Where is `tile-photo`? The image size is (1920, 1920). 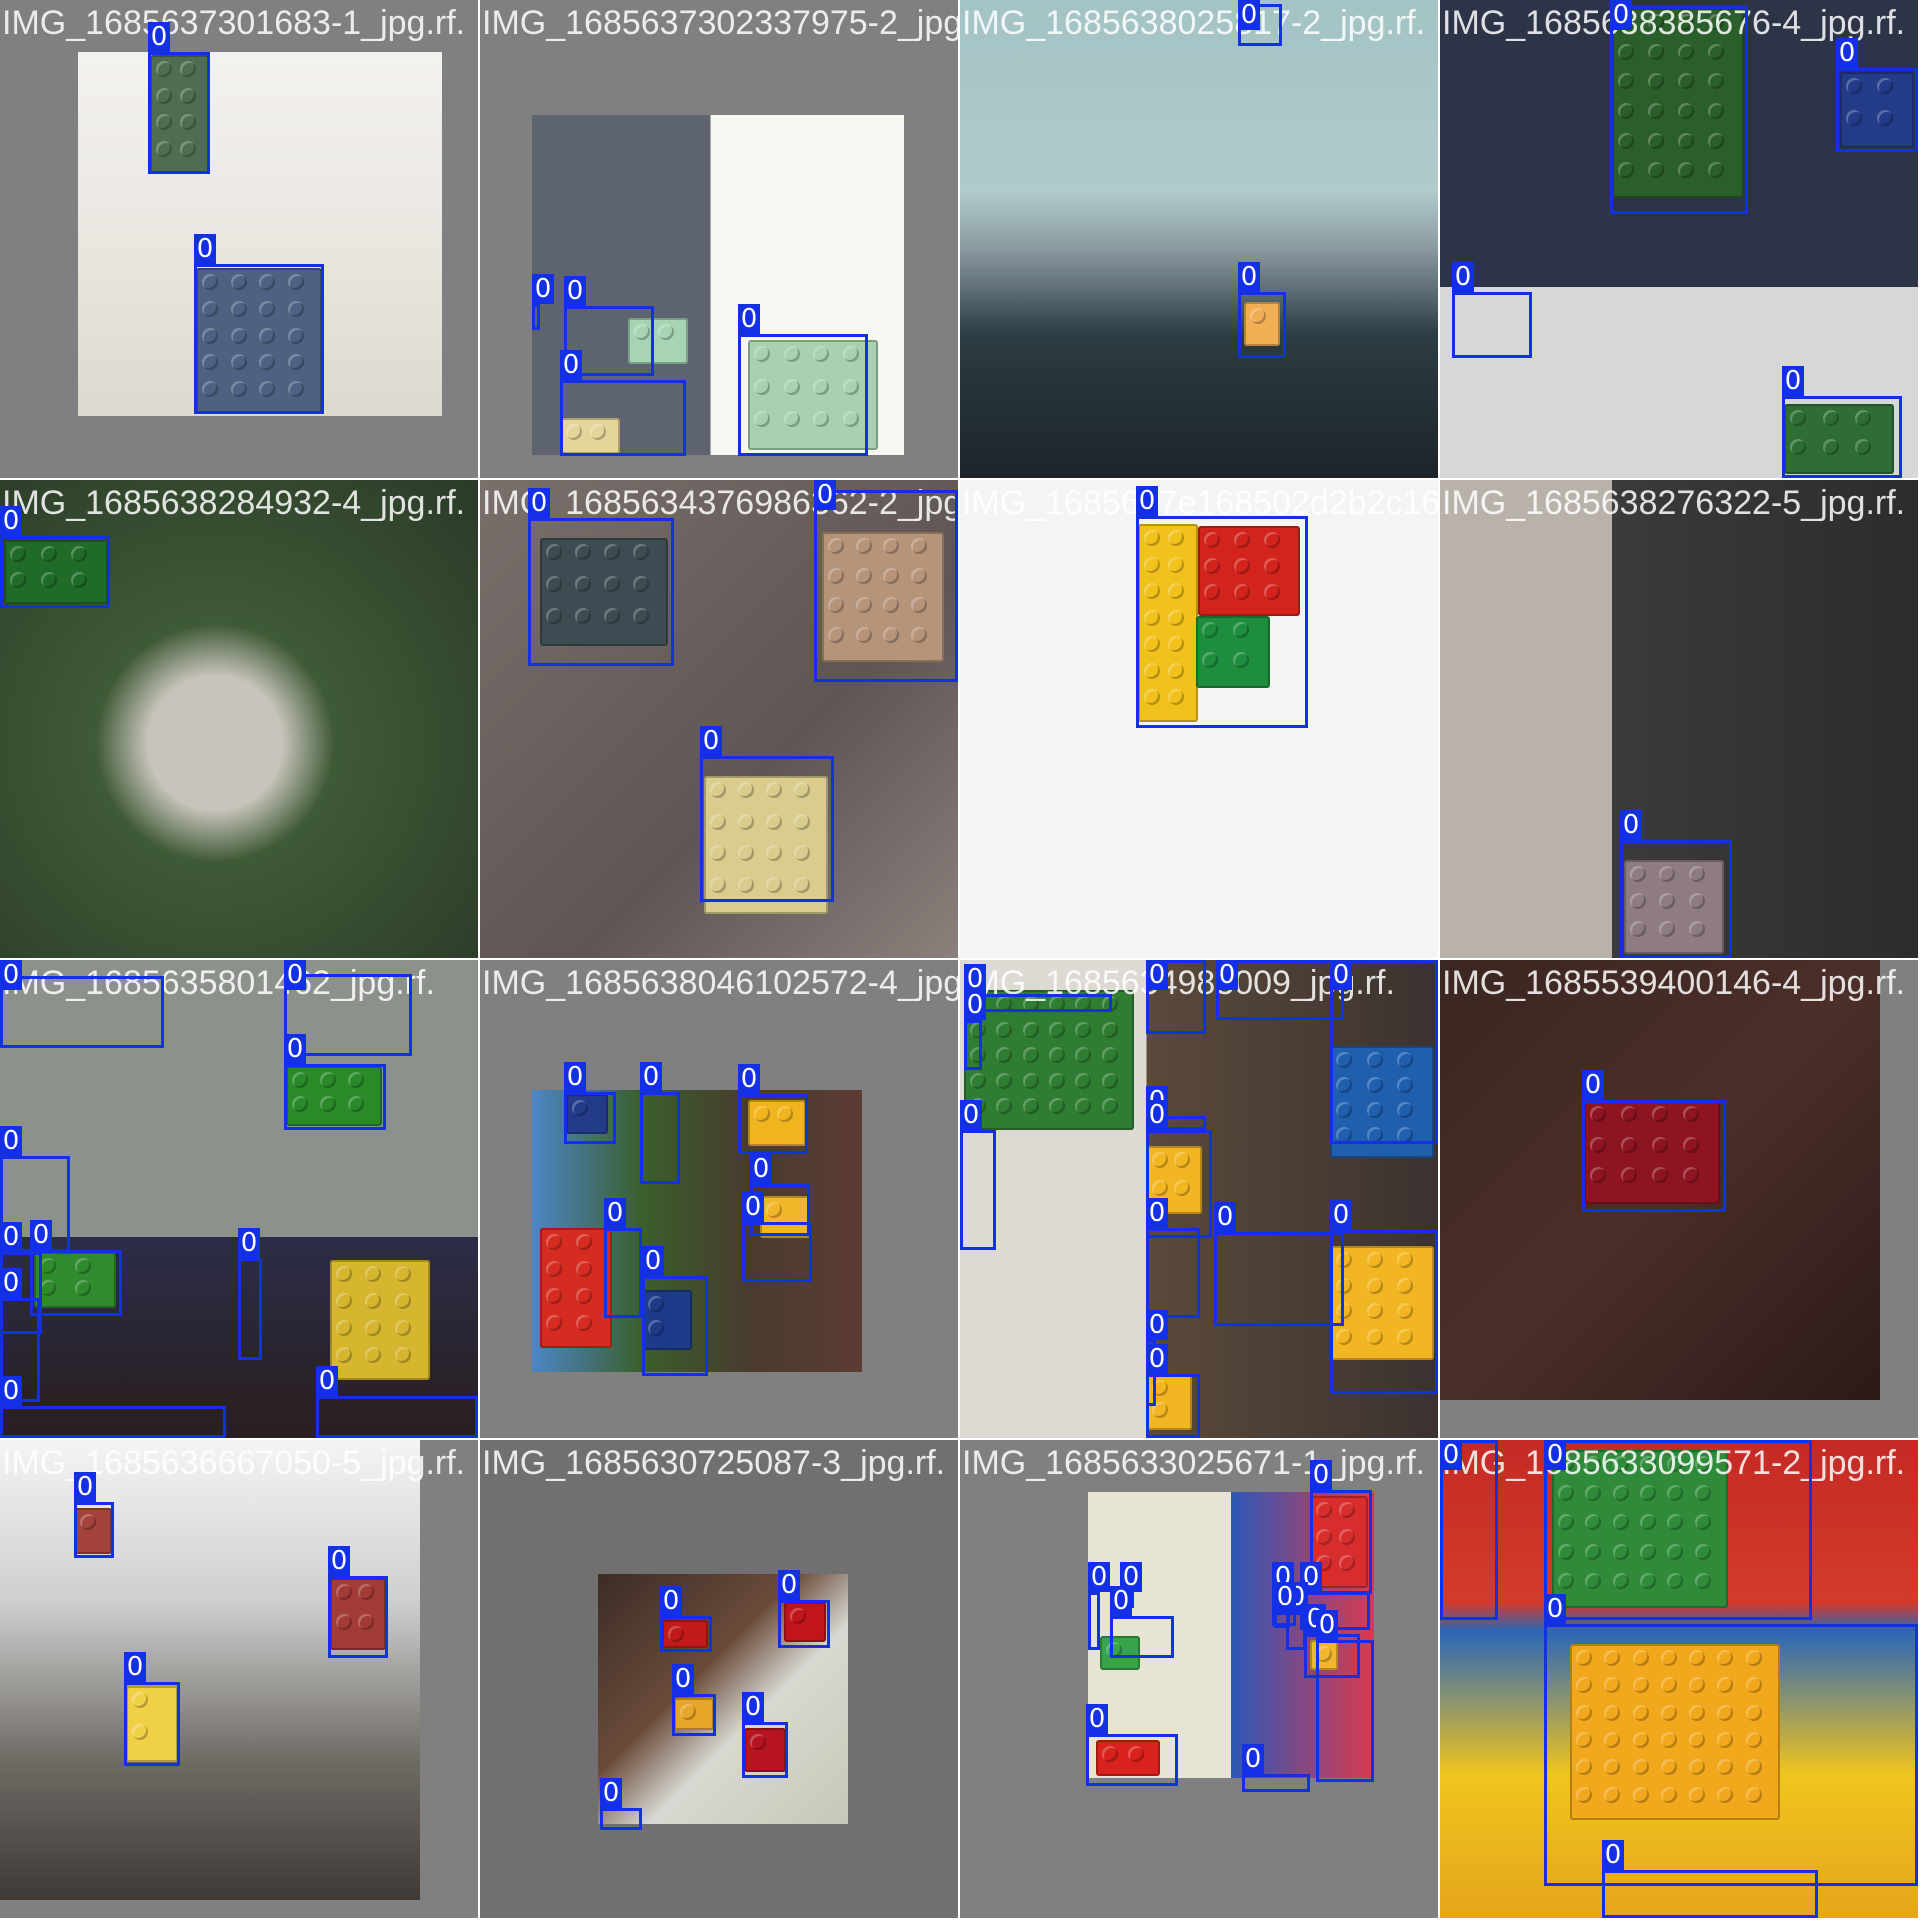
tile-photo is located at coordinates (1199, 239).